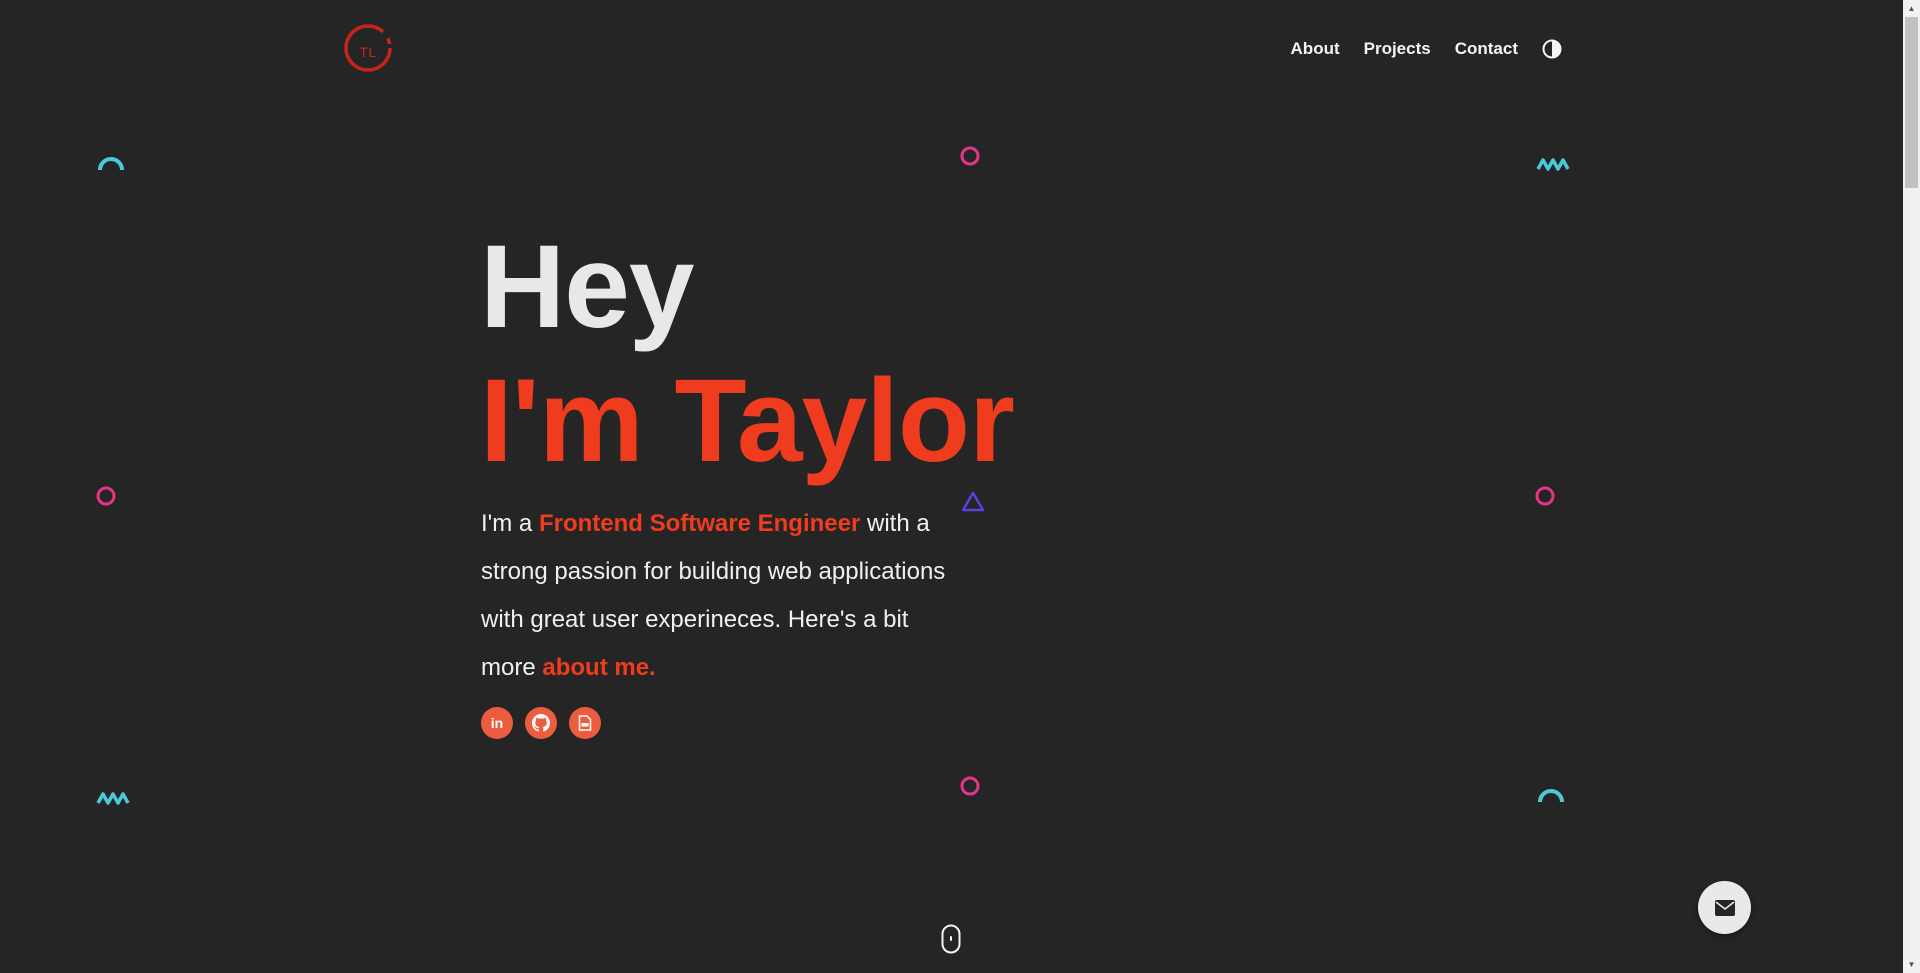 This screenshot has height=973, width=1920. What do you see at coordinates (1552, 49) in the screenshot?
I see `theme-toggle-icon` at bounding box center [1552, 49].